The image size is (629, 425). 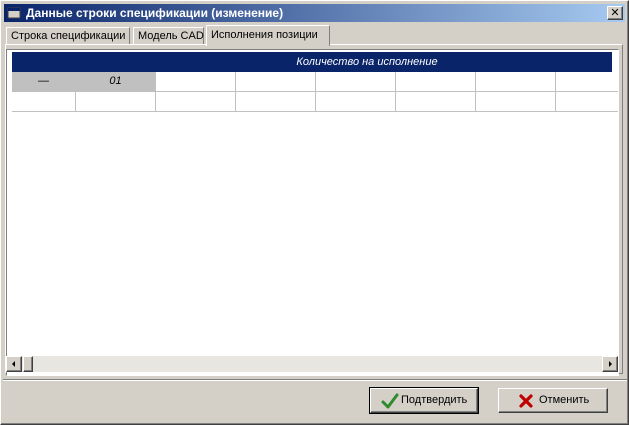 I want to click on confirm-button-label: Подтвердить, so click(x=434, y=400).